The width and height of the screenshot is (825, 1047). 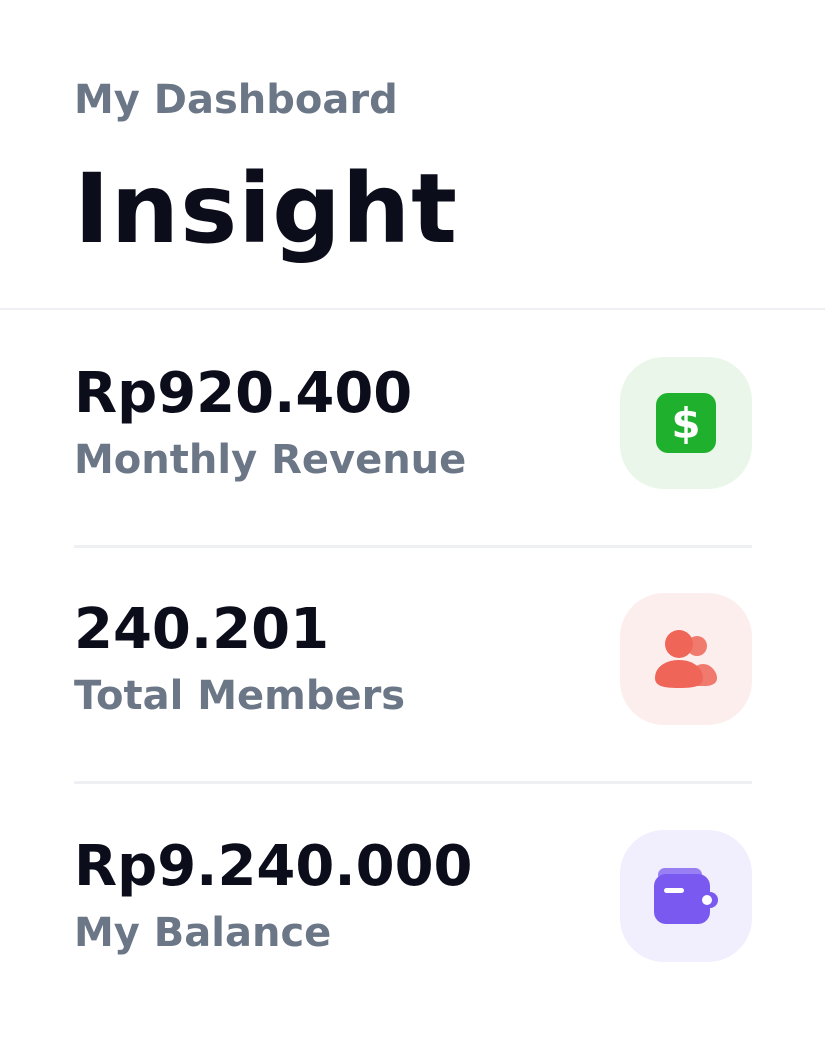 What do you see at coordinates (266, 209) in the screenshot?
I see `page-title: Insight` at bounding box center [266, 209].